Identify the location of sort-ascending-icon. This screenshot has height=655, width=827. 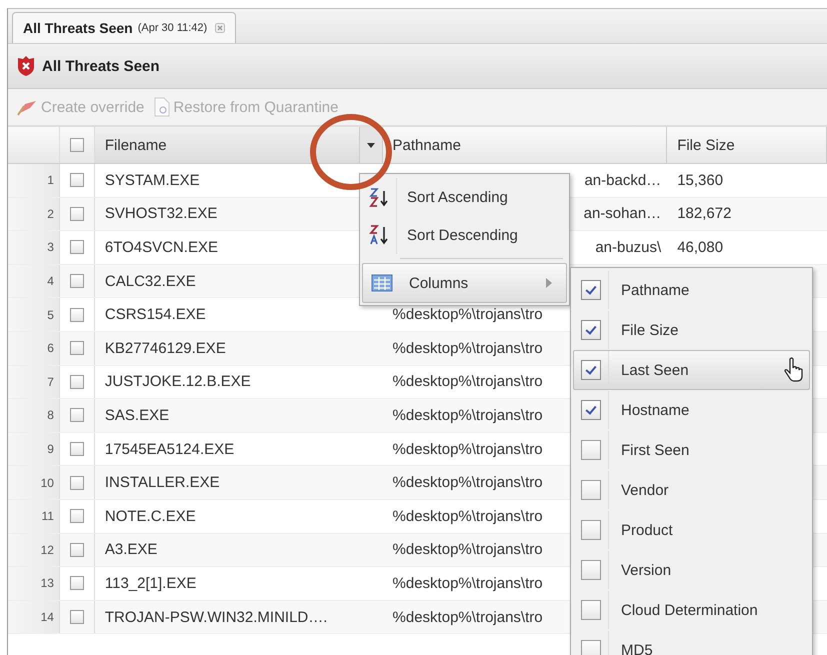
(379, 197).